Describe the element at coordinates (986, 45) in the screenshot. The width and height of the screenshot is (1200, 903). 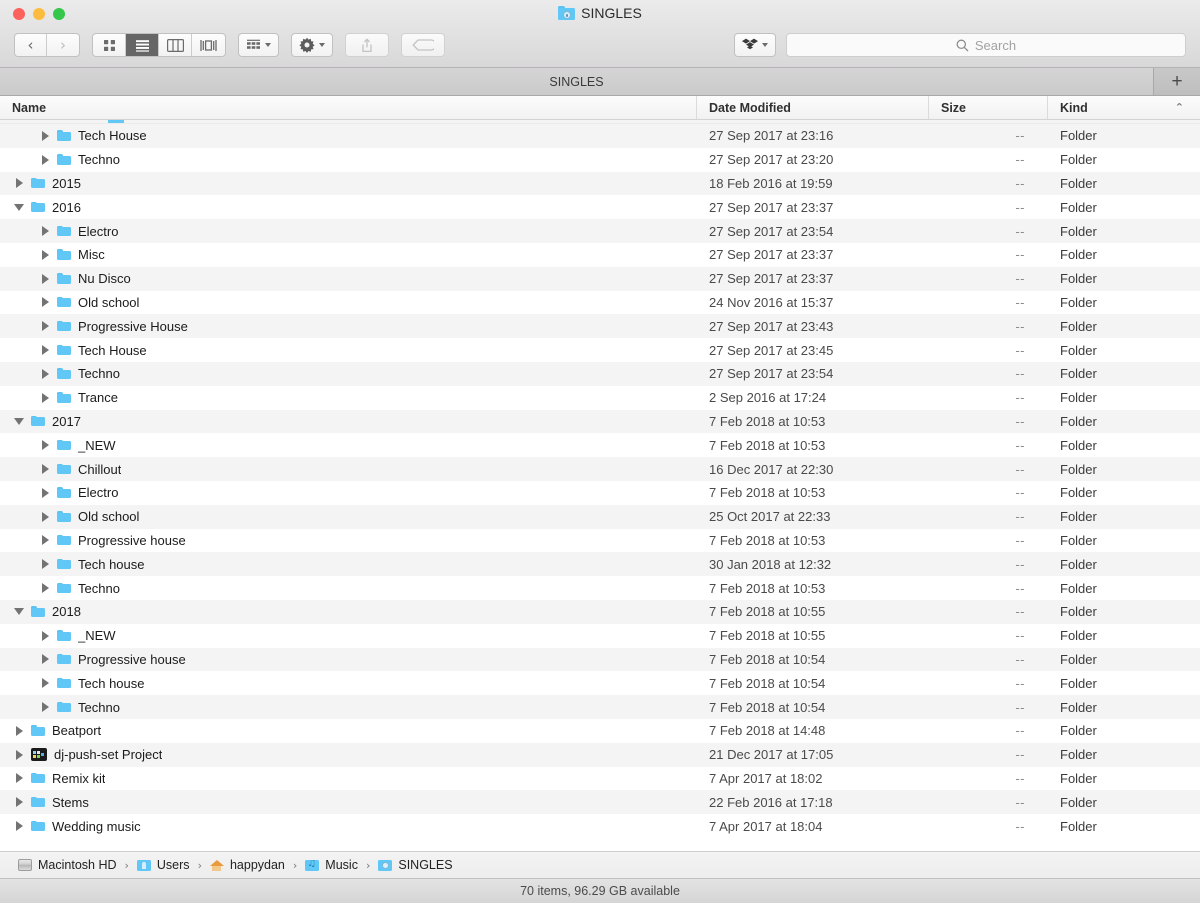
I see `search-input: Search` at that location.